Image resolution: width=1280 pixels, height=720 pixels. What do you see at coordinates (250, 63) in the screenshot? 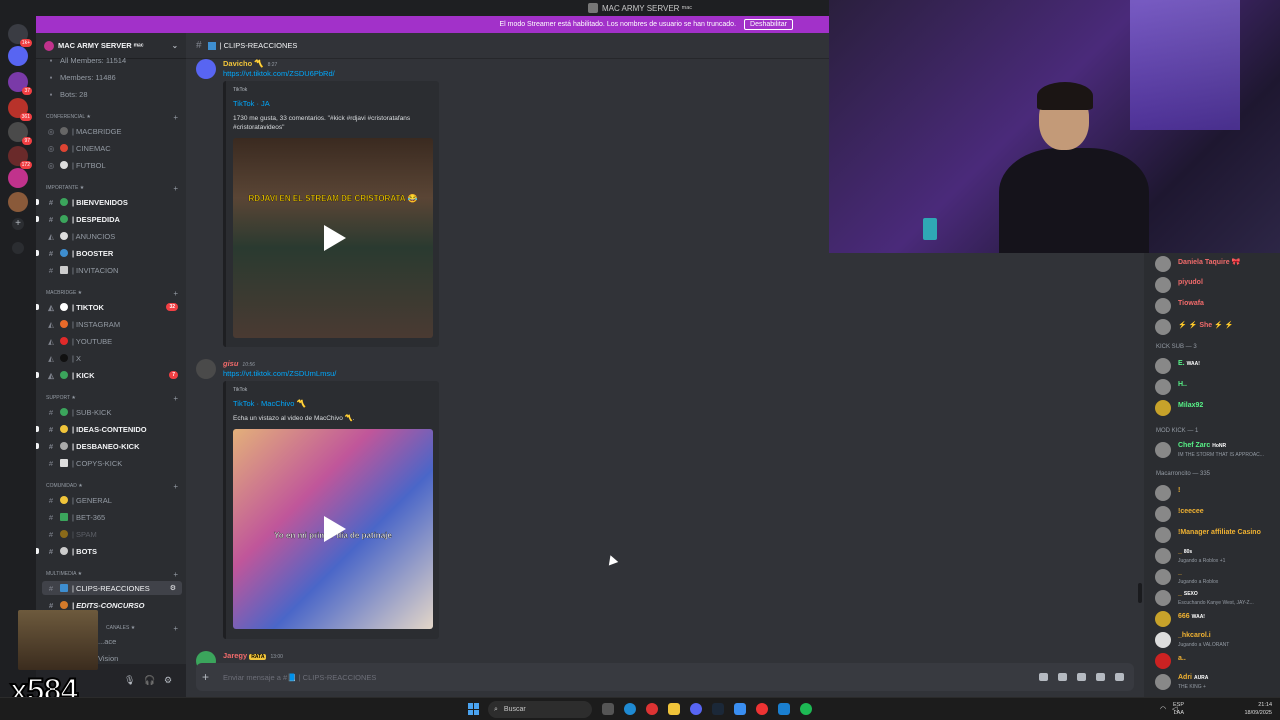
I see `message-author: Davicho 〽️ 8:27` at bounding box center [250, 63].